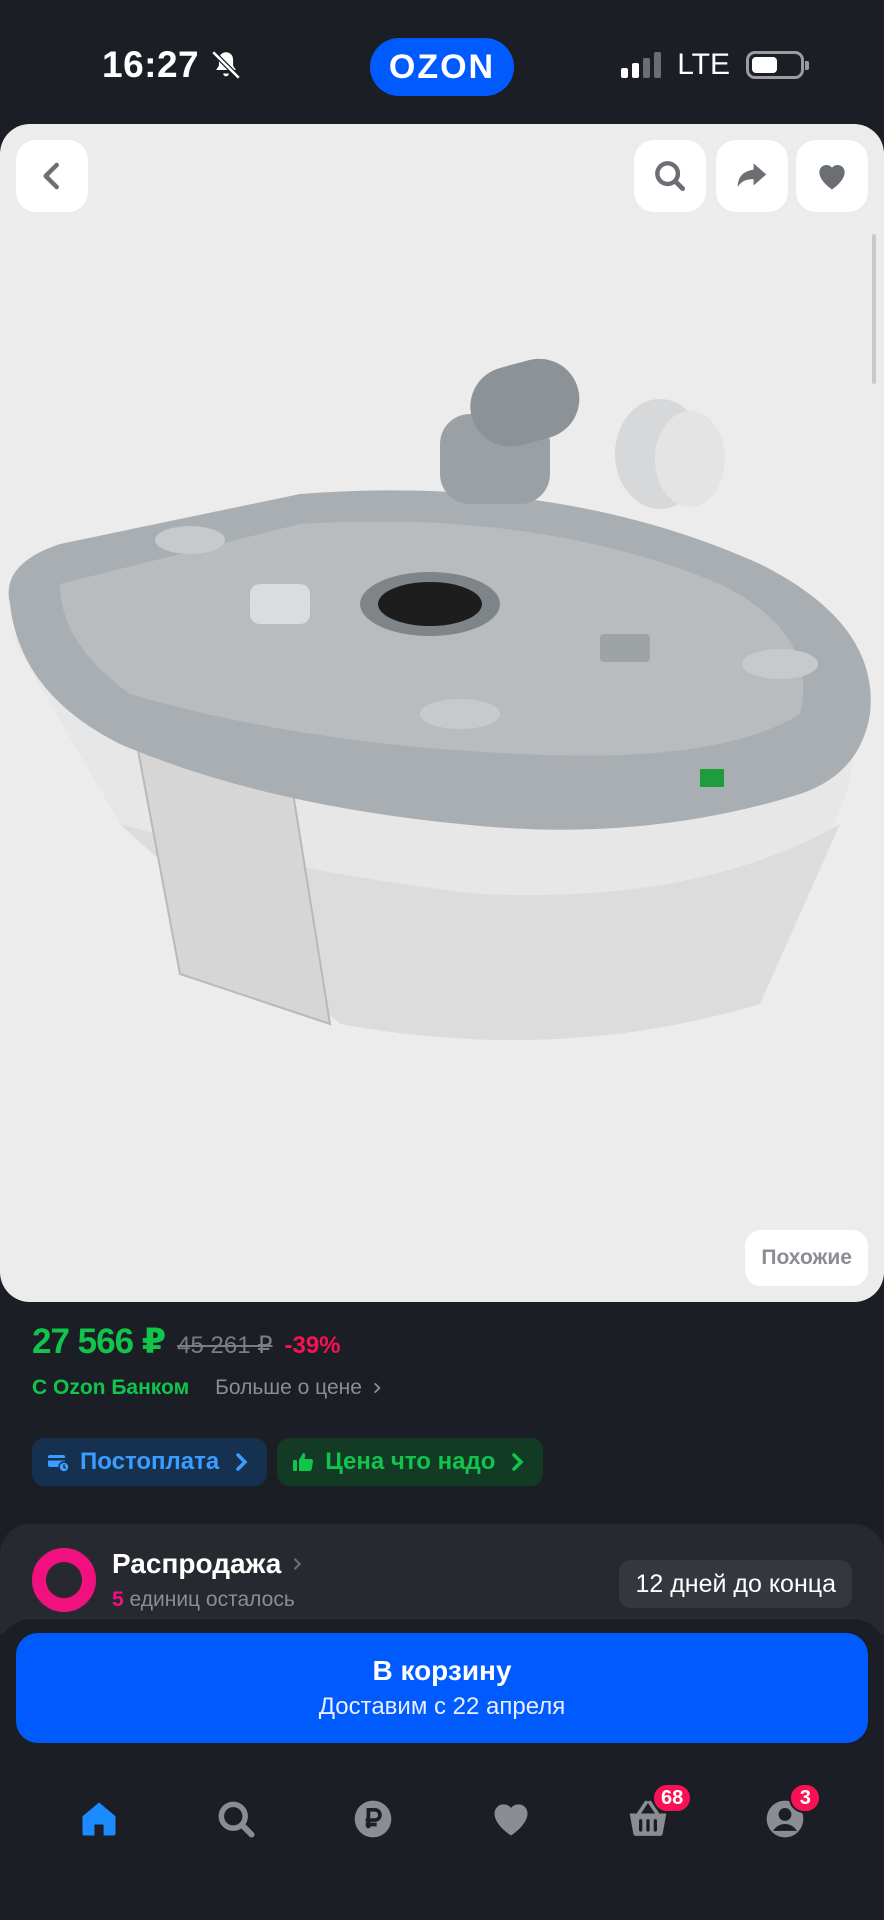  I want to click on units-left-text: единиц осталось, so click(212, 1599).